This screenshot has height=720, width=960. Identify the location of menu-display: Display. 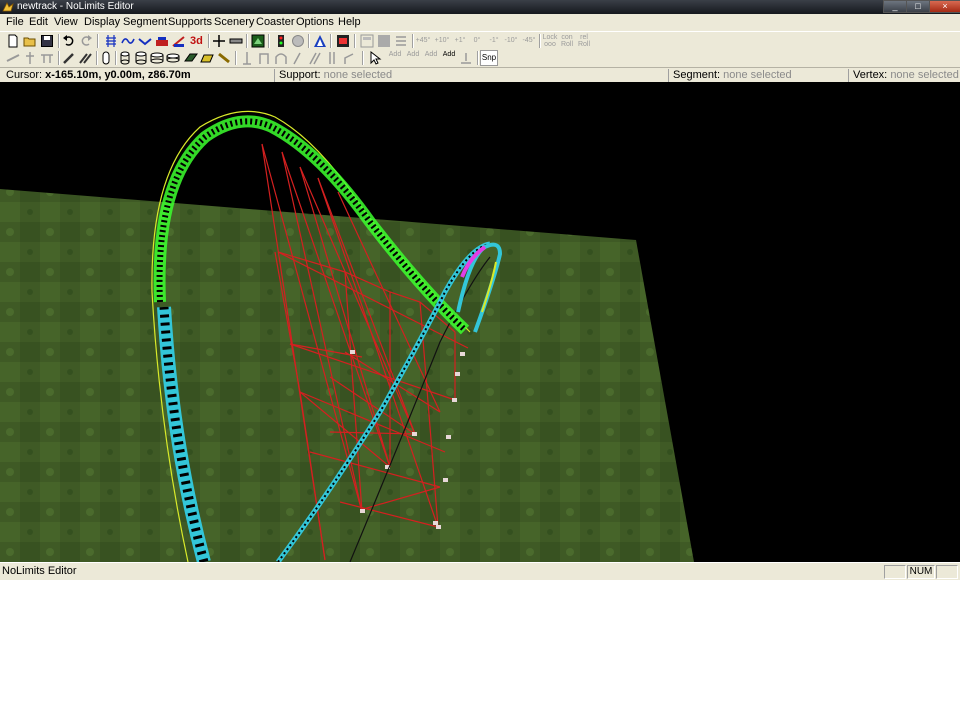
(102, 22).